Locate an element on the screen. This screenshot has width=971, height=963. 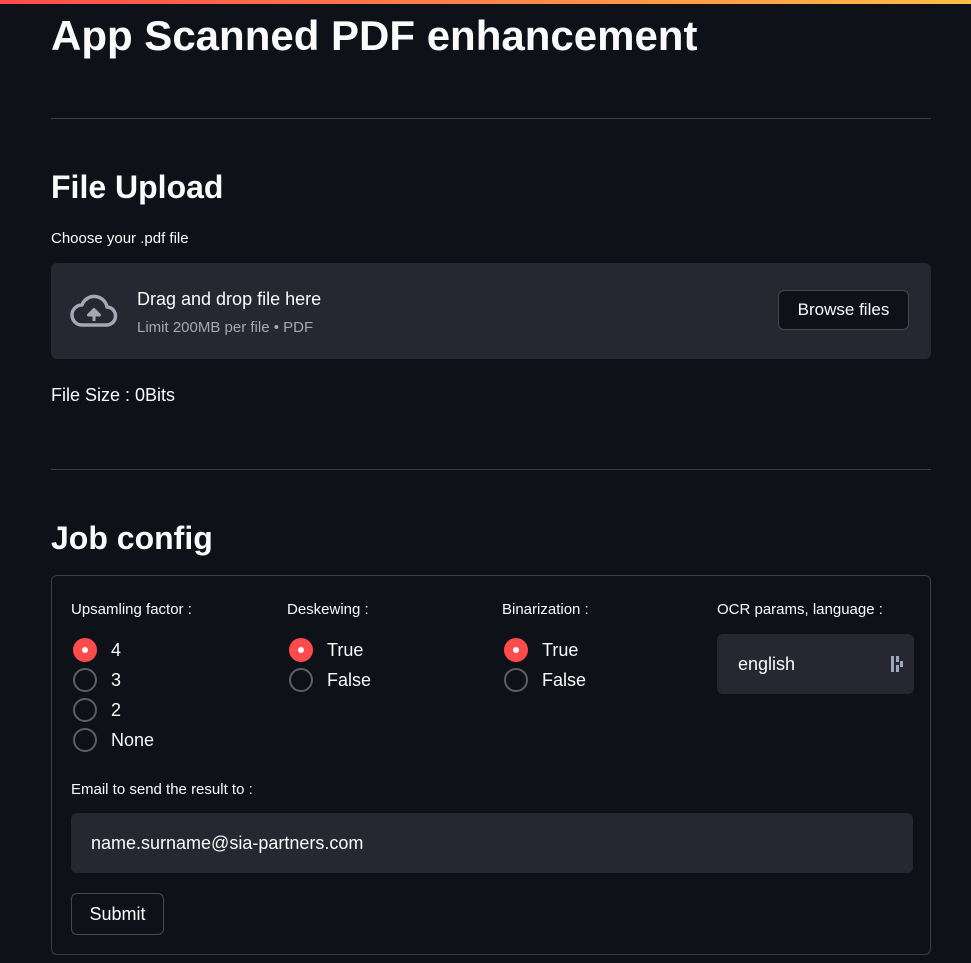
dropzone-limit-text: Limit 200MB per file • PDF is located at coordinates (225, 327).